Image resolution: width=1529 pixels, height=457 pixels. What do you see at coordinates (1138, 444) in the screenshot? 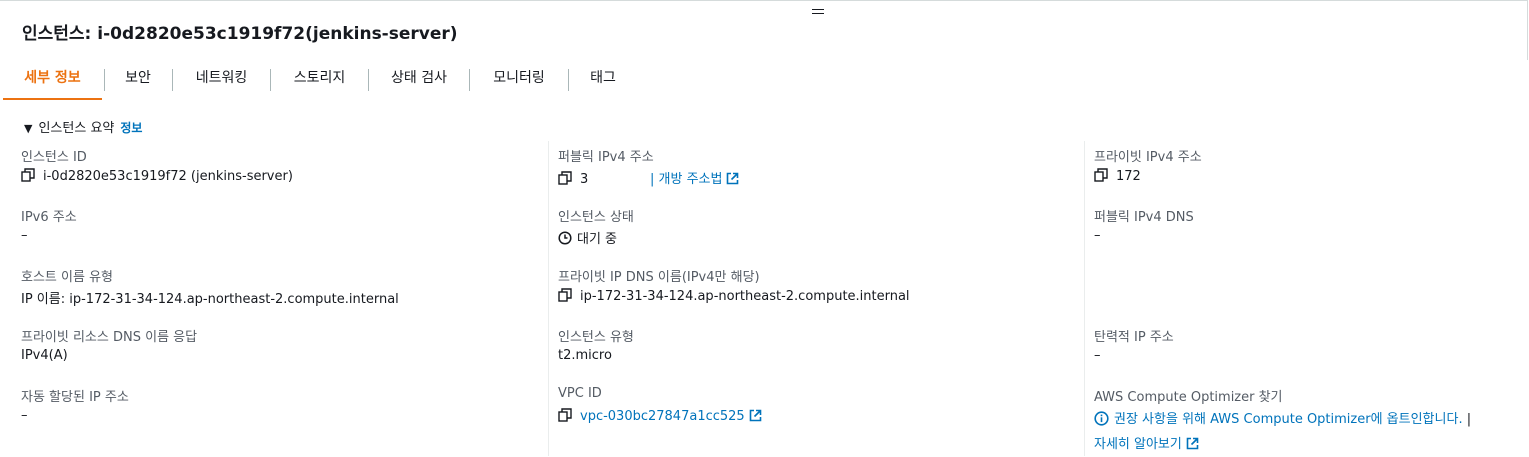
I see `learn-more-link: 자세히 알아보기` at bounding box center [1138, 444].